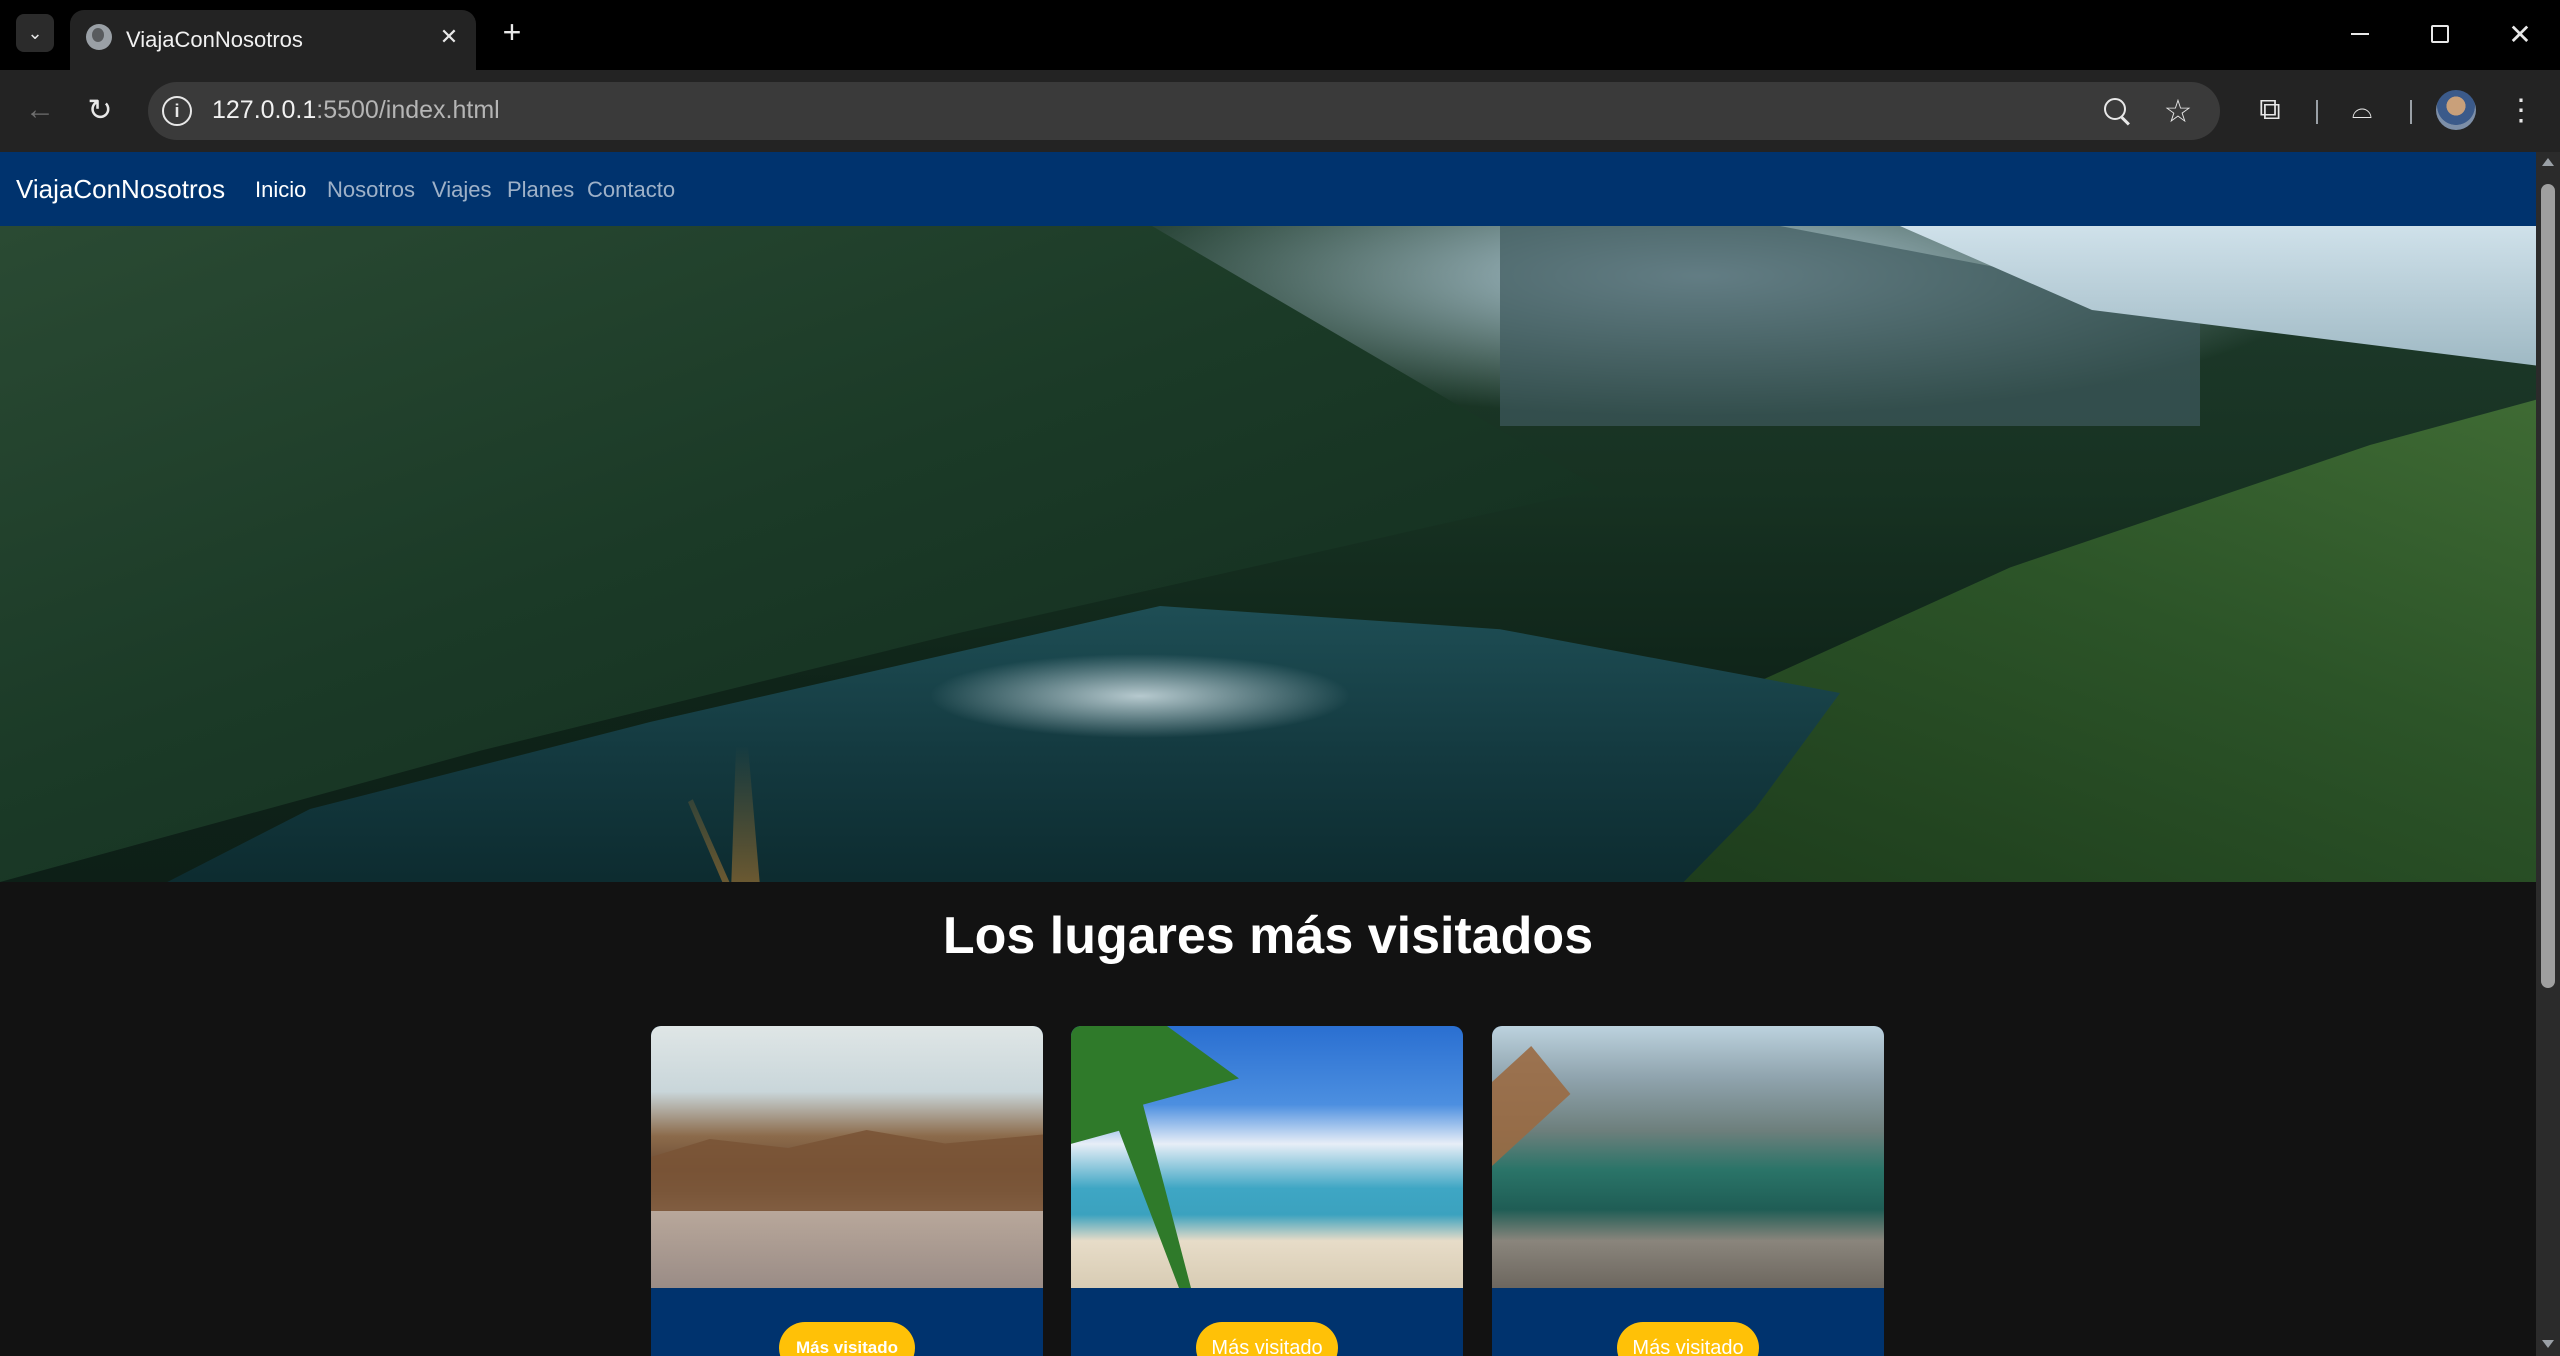 Image resolution: width=2560 pixels, height=1356 pixels. What do you see at coordinates (1280, 35) in the screenshot?
I see `browser-tab-strip: ⌄ ViajaConNosotros ✕ + ✕` at bounding box center [1280, 35].